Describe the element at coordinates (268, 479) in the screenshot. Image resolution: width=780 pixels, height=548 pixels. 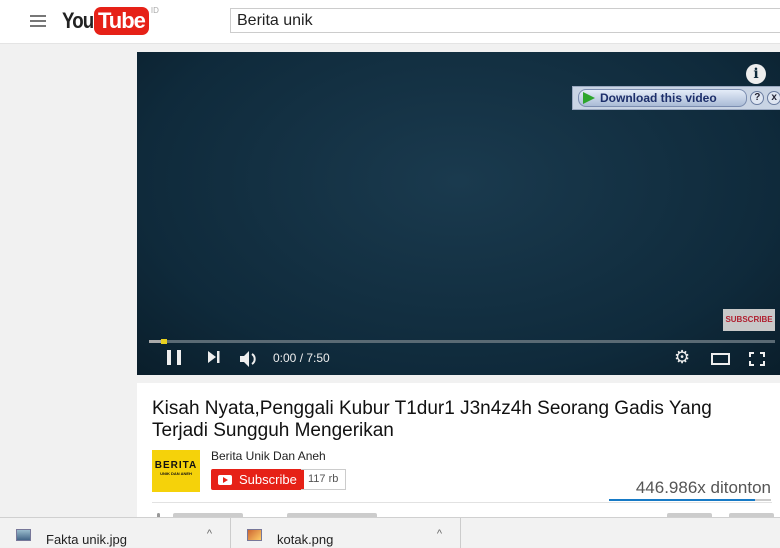
I see `subscribe-label: Subscribe` at that location.